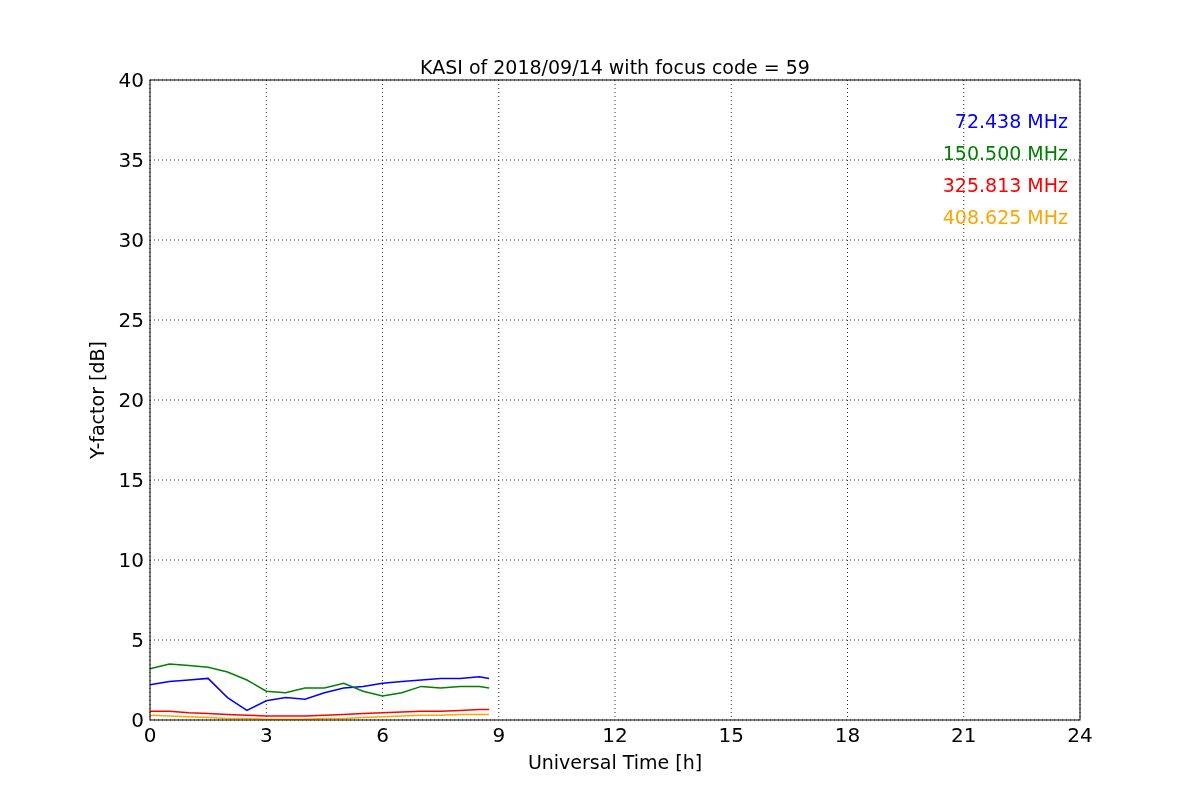 The width and height of the screenshot is (1200, 800). I want to click on y-tick-label: 10, so click(131, 560).